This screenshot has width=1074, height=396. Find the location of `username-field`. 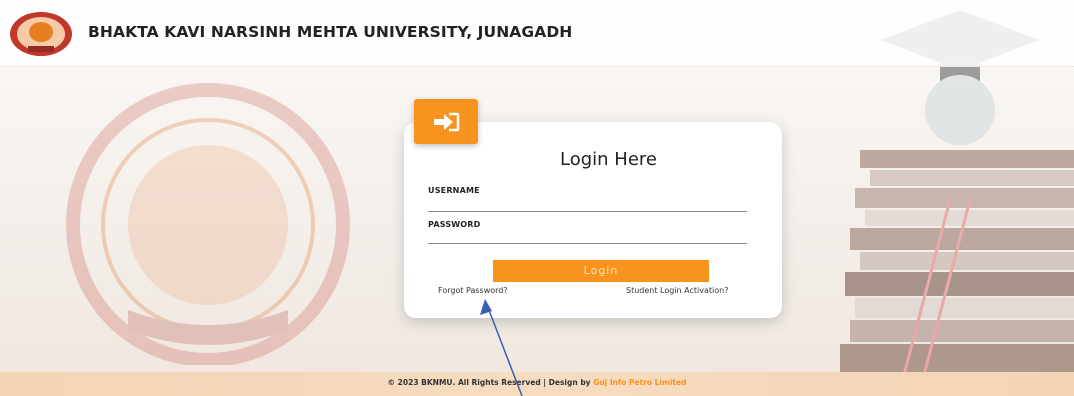

username-field is located at coordinates (587, 204).